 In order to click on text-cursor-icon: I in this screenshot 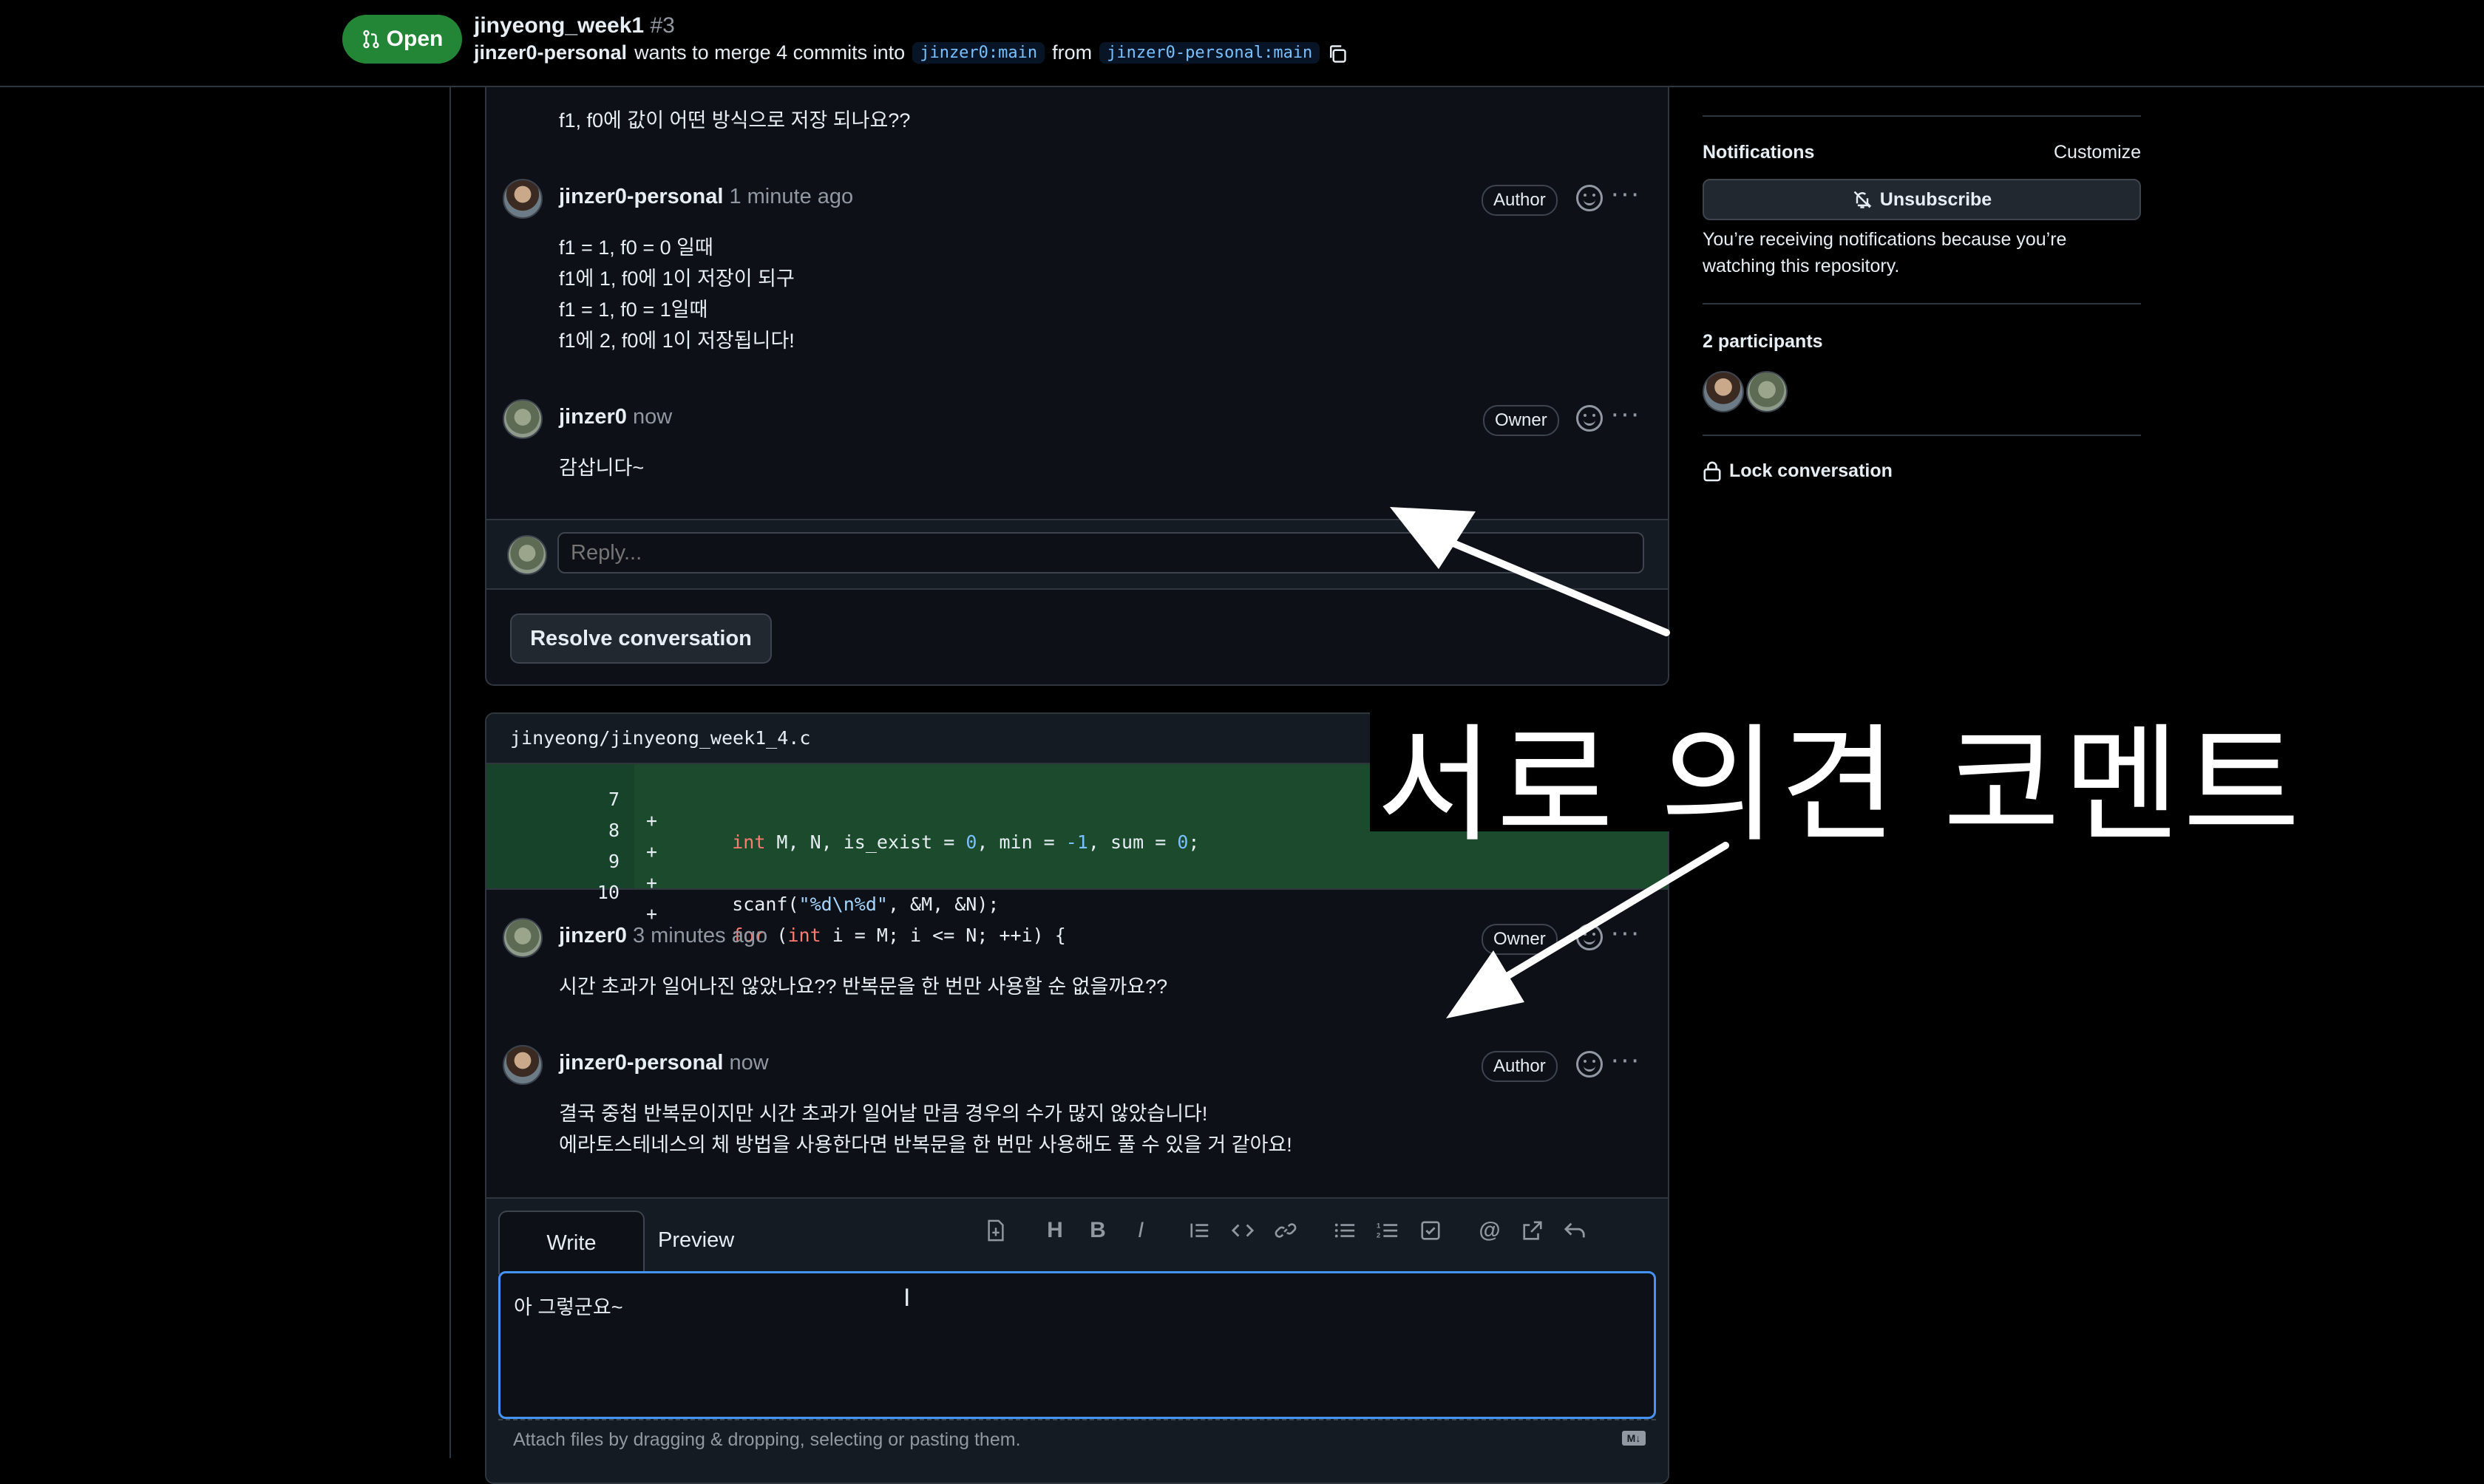, I will do `click(907, 1298)`.